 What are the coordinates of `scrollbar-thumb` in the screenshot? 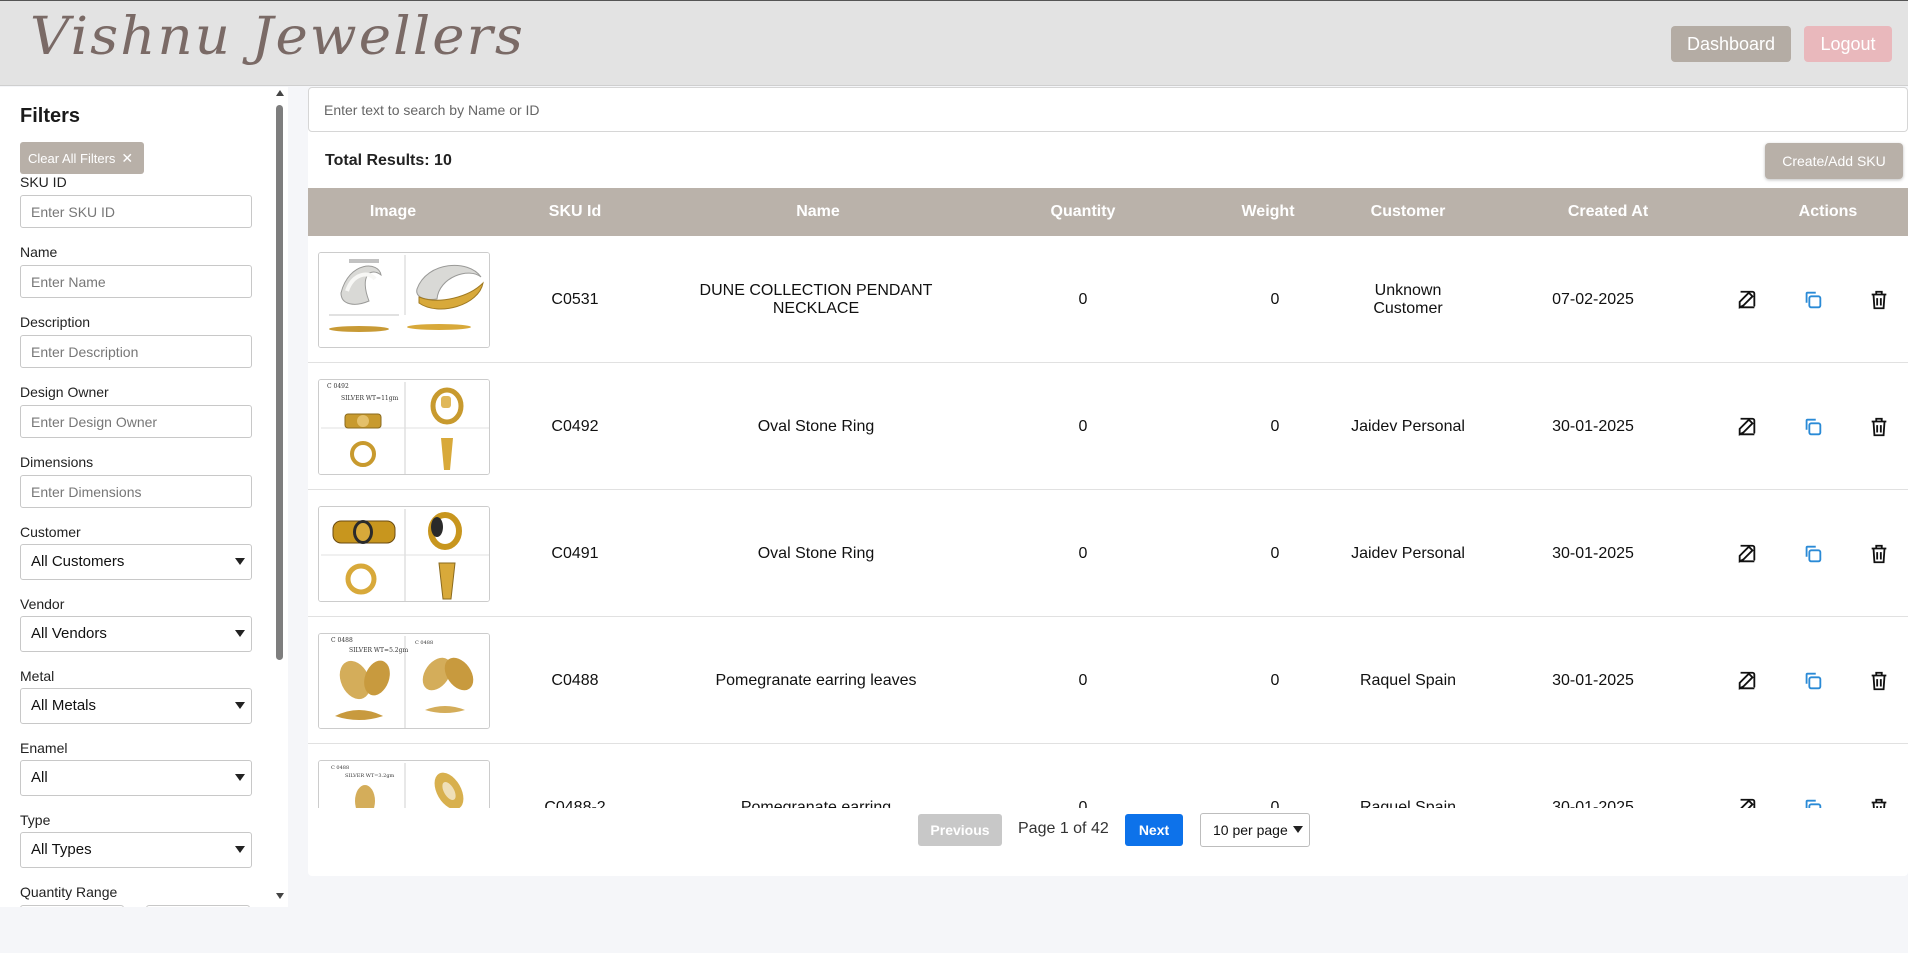 It's located at (279, 382).